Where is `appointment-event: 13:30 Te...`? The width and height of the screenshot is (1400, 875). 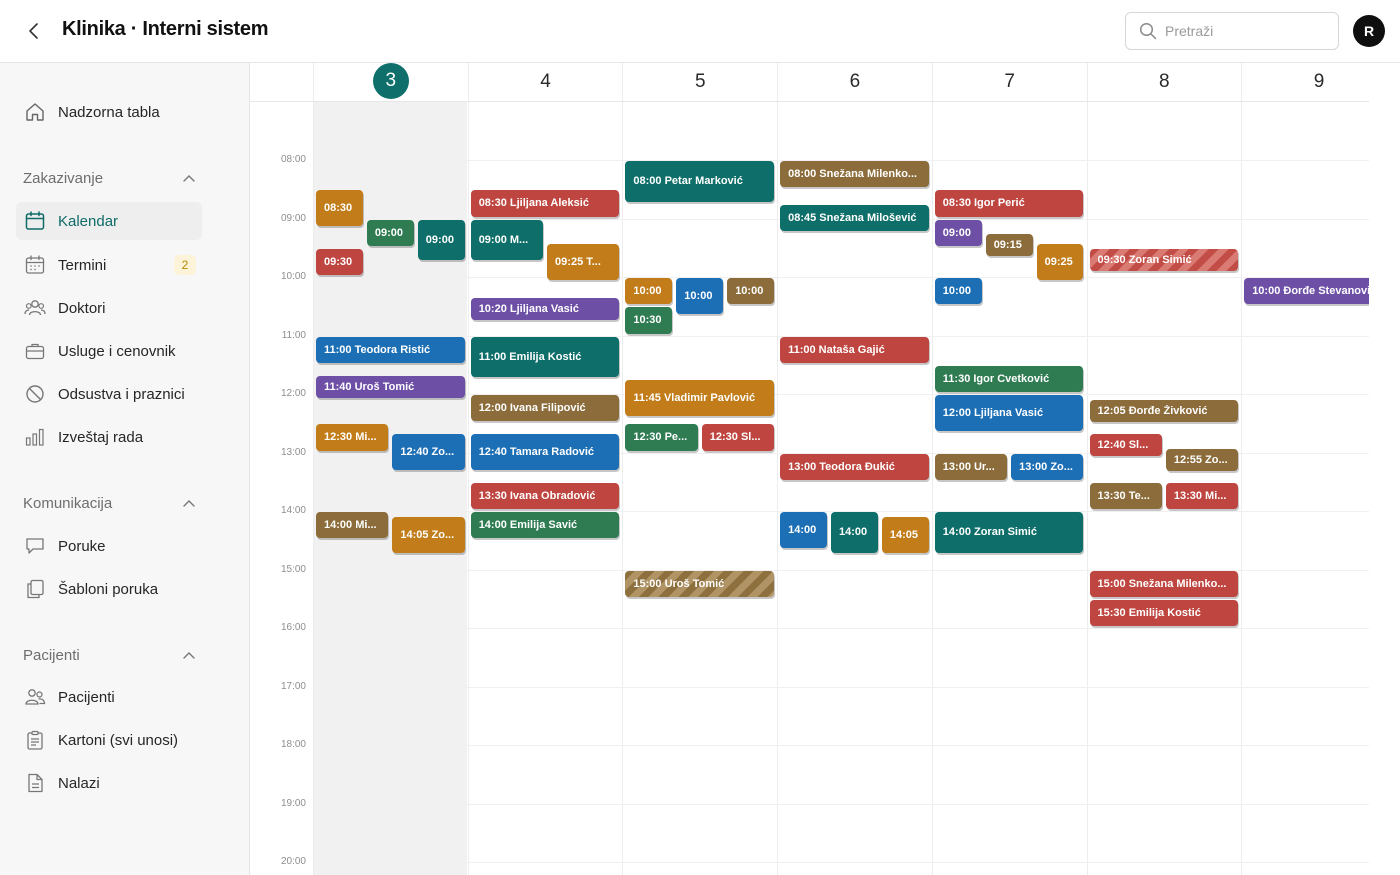 appointment-event: 13:30 Te... is located at coordinates (1125, 495).